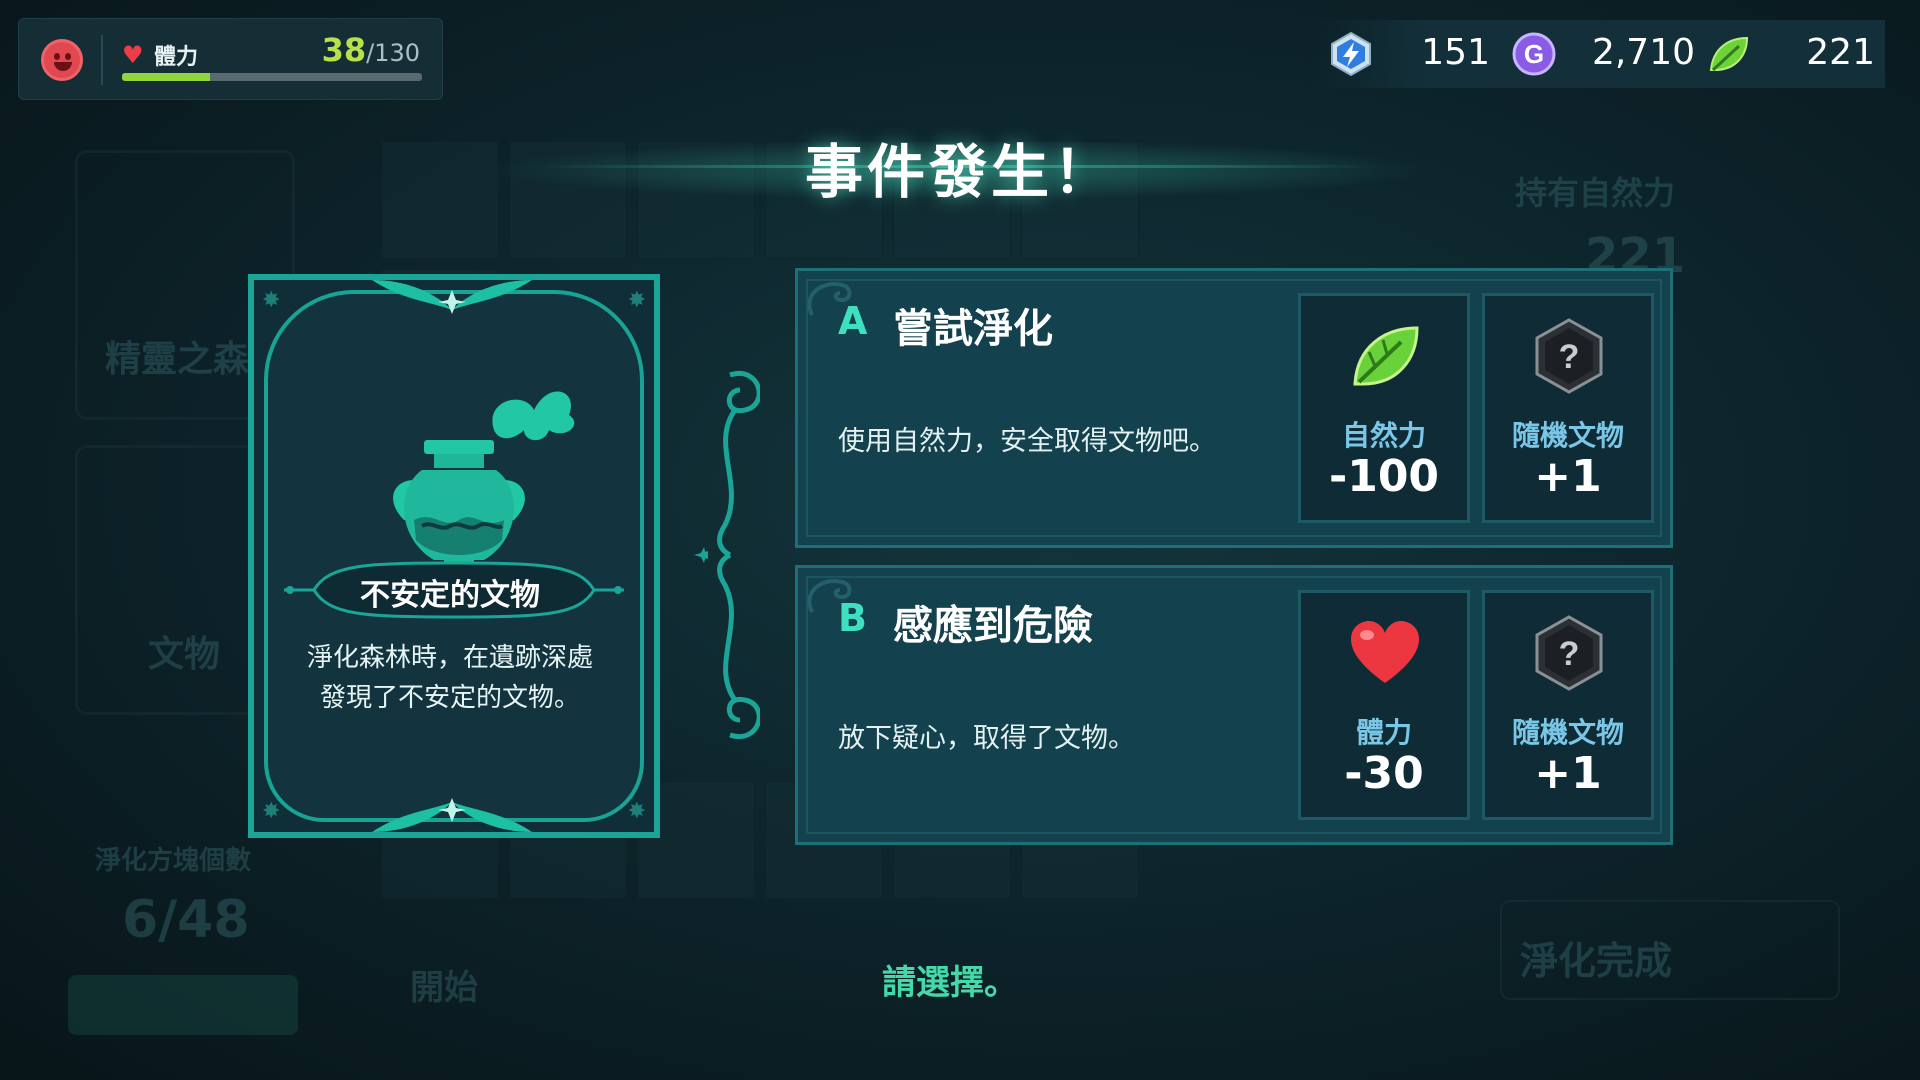  What do you see at coordinates (1383, 435) in the screenshot?
I see `reward-label: 自然力` at bounding box center [1383, 435].